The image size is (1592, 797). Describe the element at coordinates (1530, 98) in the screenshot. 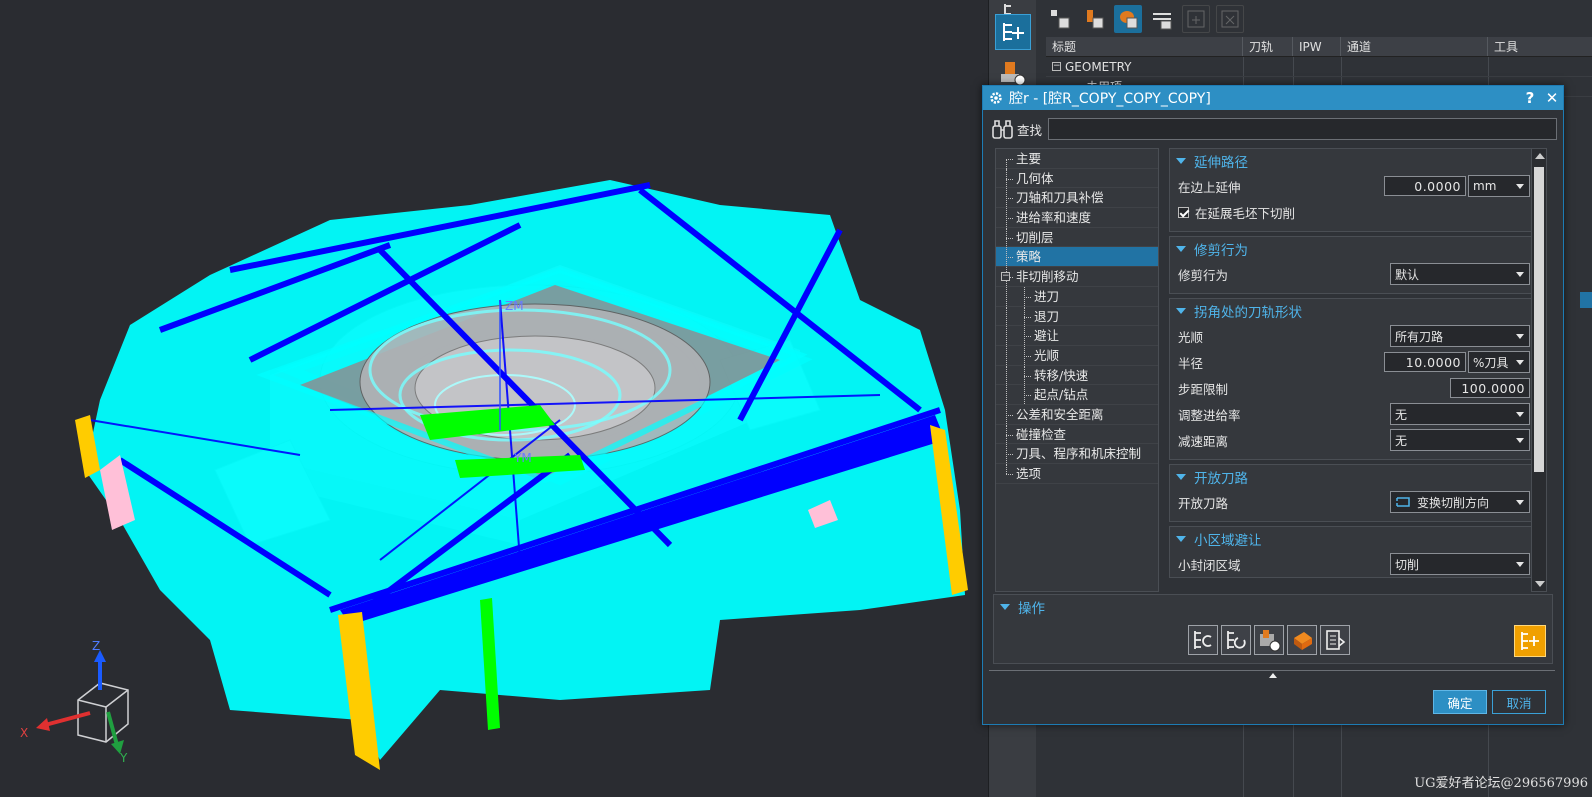

I see `help-button: ?` at that location.